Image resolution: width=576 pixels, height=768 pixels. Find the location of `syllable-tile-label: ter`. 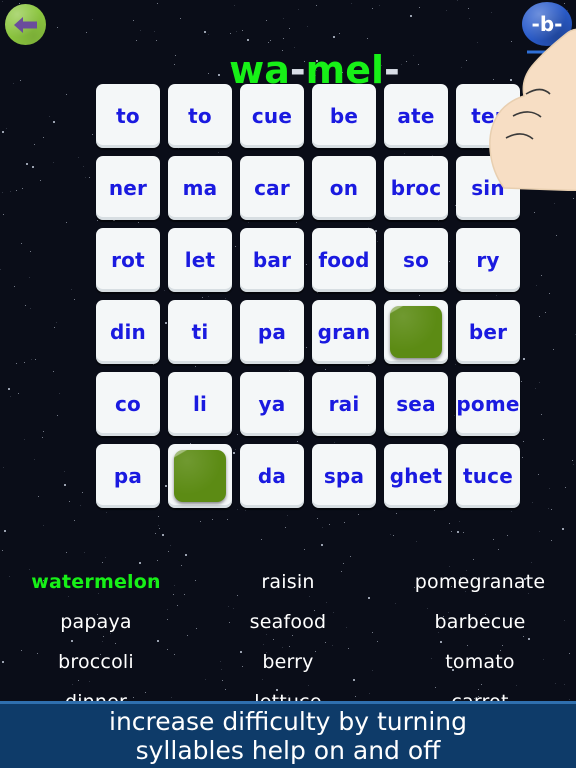

syllable-tile-label: ter is located at coordinates (488, 116).